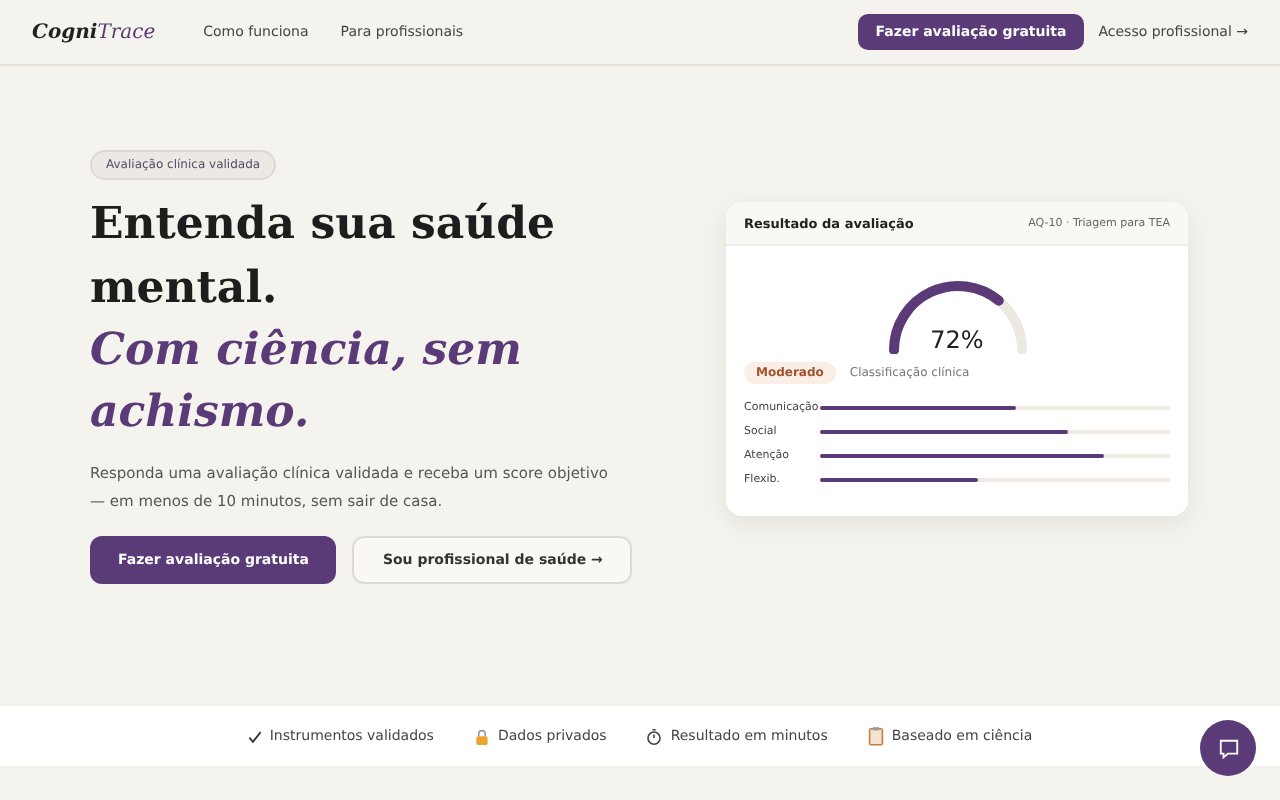 The image size is (1280, 800). Describe the element at coordinates (94, 32) in the screenshot. I see `logo: CogniTrace` at that location.